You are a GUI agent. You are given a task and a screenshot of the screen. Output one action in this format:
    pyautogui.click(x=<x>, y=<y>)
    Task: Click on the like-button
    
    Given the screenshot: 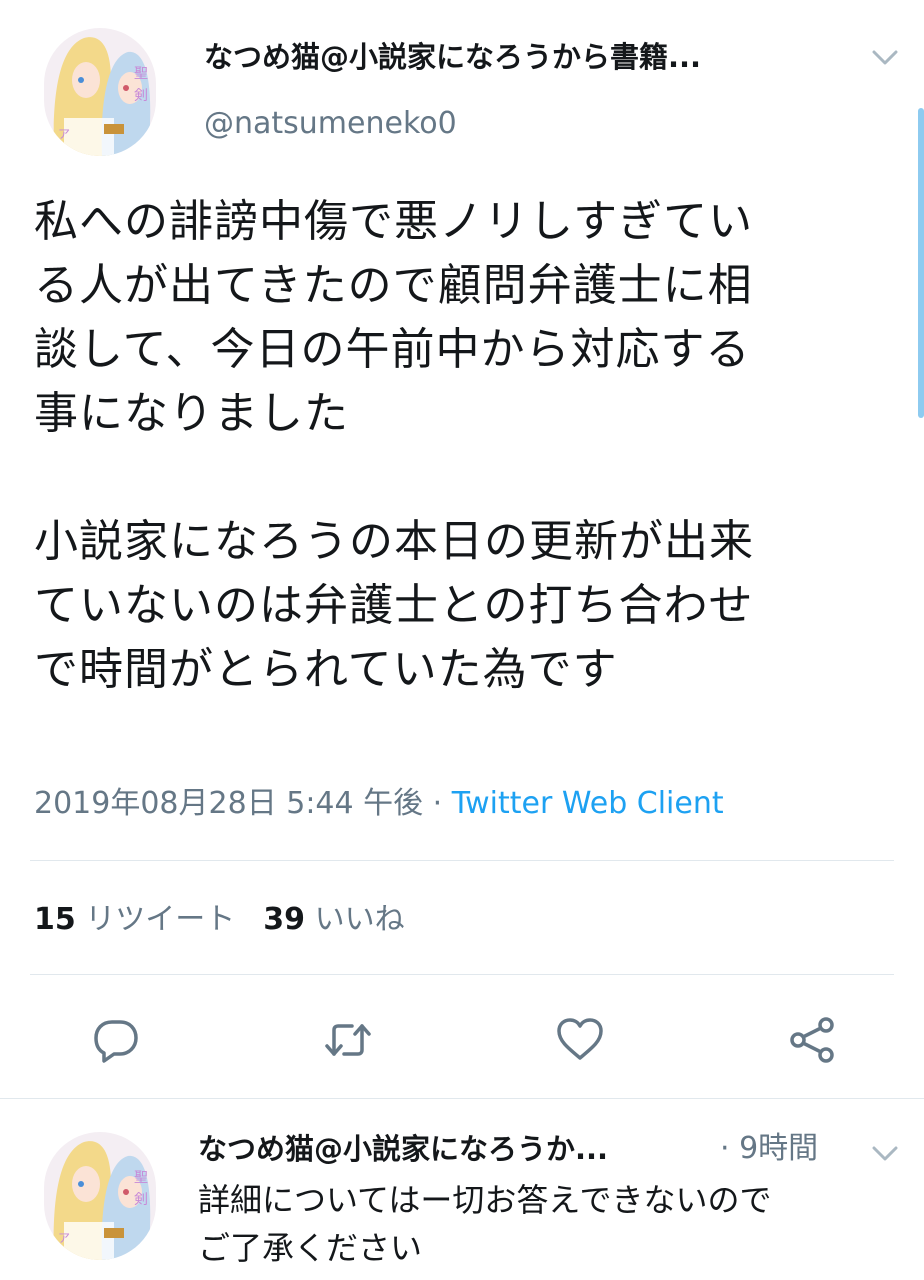 What is the action you would take?
    pyautogui.click(x=580, y=1040)
    